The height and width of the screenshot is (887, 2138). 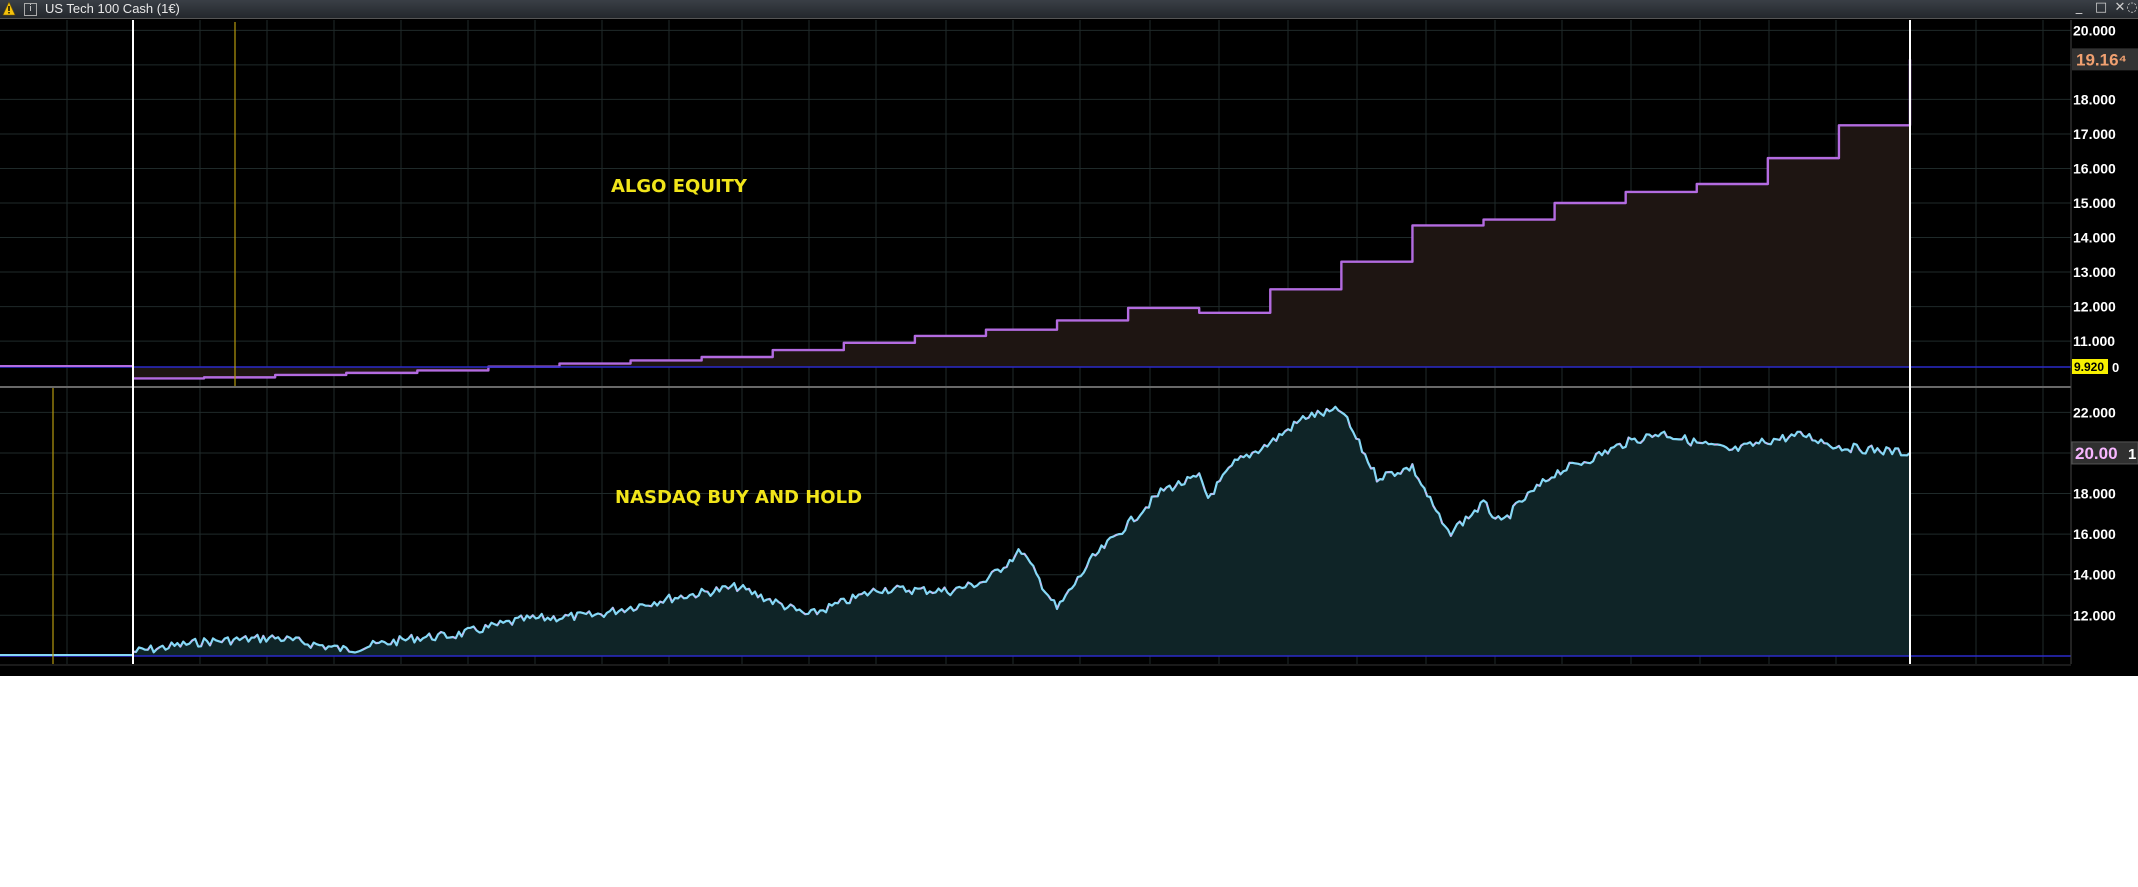 I want to click on algo-ytick-label-0: 11.000, so click(x=2094, y=341).